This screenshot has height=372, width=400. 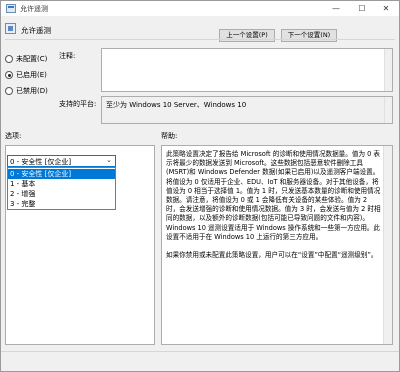 I want to click on radio-disabled: 已禁用(D), so click(x=26, y=91).